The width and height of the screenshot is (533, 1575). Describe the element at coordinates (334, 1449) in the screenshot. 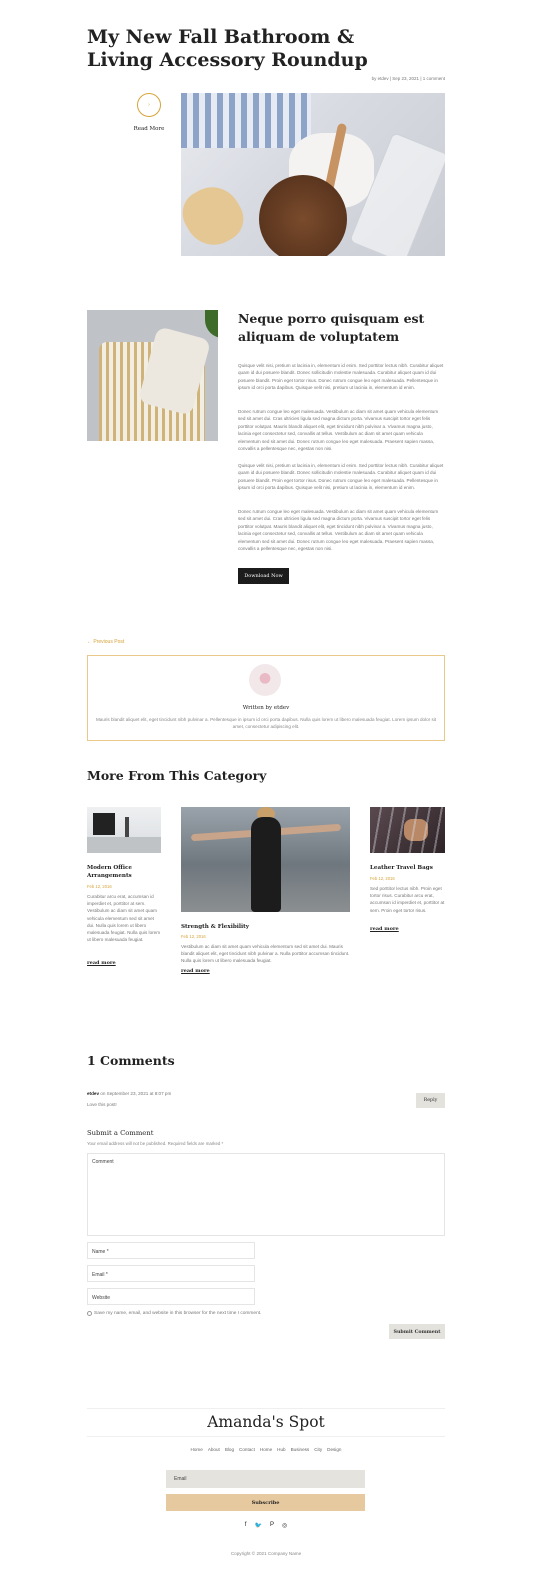

I see `footer-link-design: Design` at that location.